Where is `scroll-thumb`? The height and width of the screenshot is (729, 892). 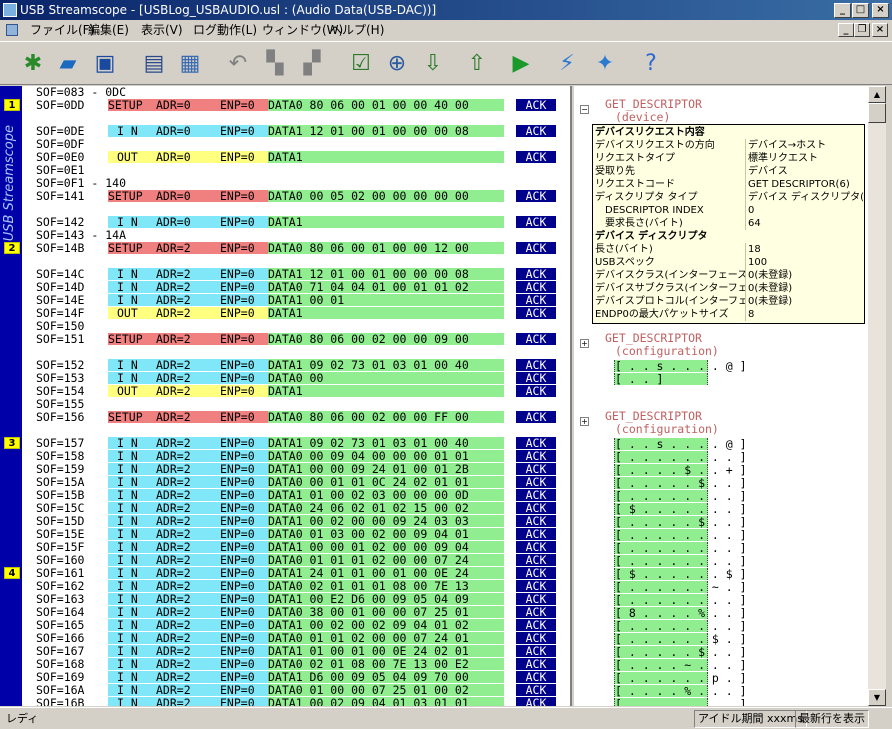
scroll-thumb is located at coordinates (877, 113).